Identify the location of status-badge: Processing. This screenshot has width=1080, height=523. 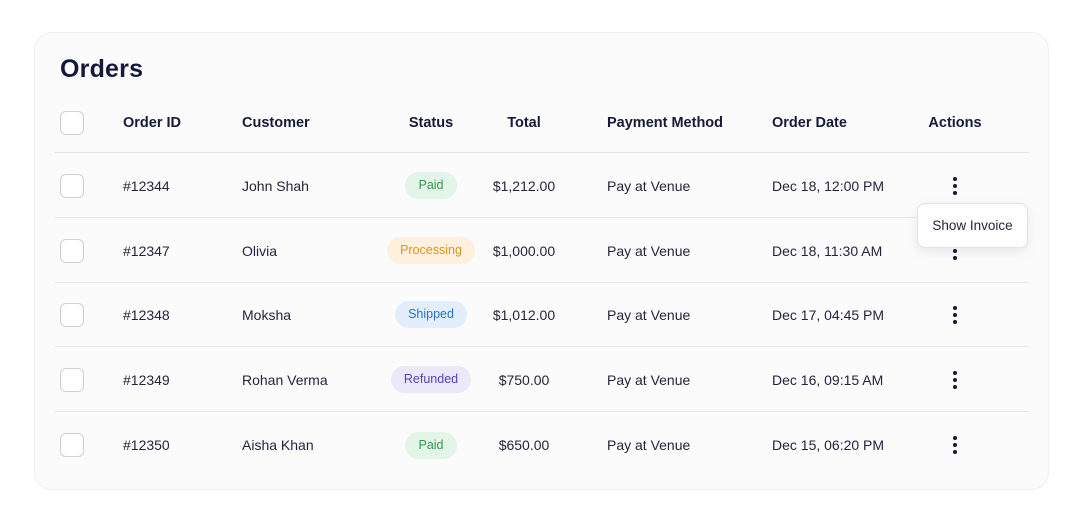
(431, 250).